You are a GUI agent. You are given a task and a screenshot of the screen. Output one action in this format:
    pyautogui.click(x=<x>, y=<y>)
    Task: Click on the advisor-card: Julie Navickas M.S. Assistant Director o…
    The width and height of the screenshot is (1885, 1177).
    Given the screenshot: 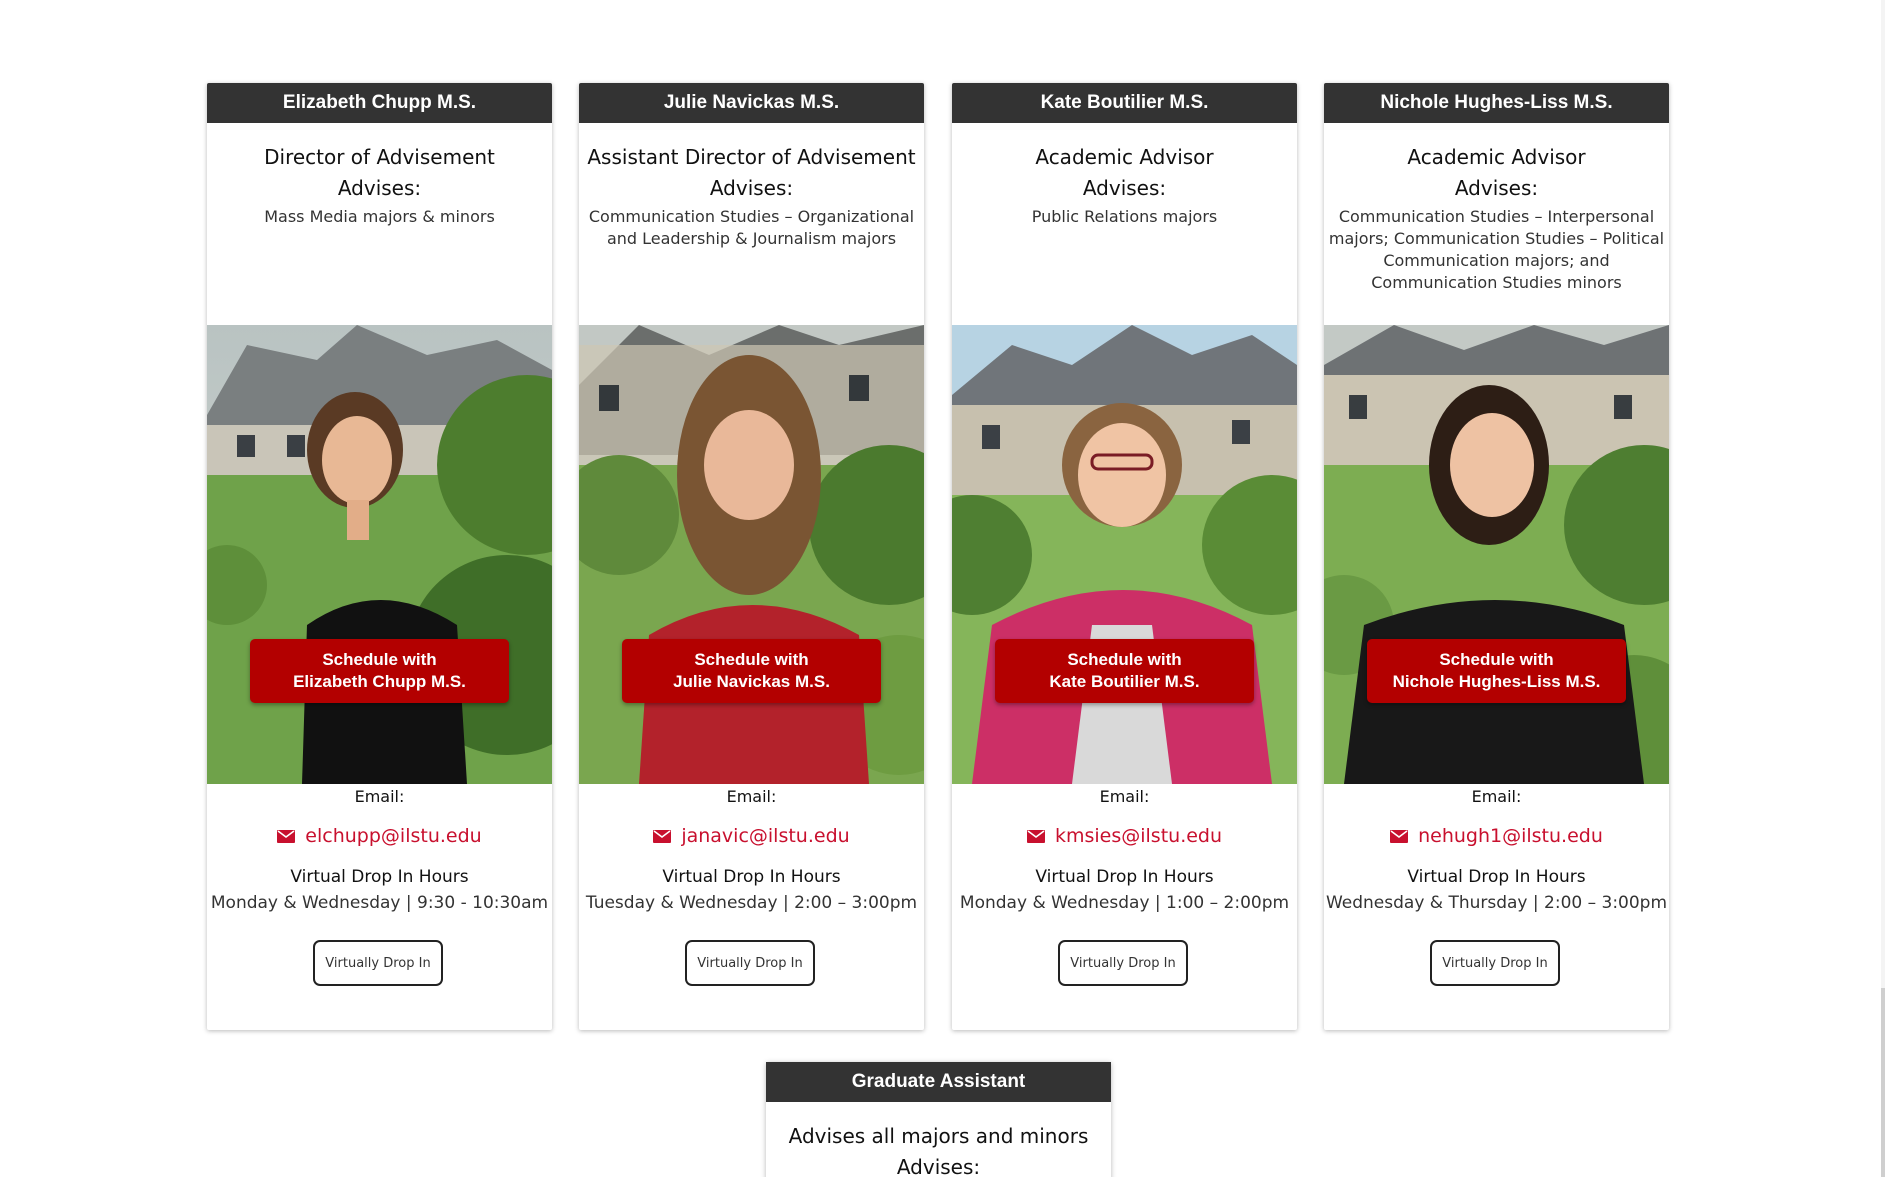 What is the action you would take?
    pyautogui.click(x=751, y=556)
    